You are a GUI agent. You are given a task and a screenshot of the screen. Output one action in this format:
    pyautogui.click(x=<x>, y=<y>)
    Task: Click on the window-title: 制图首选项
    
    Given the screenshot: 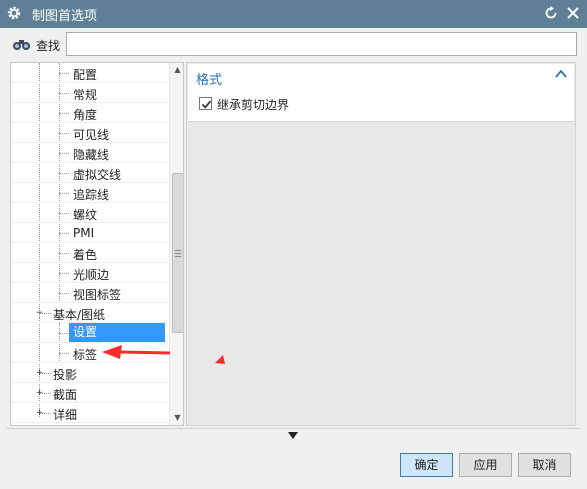 What is the action you would take?
    pyautogui.click(x=65, y=16)
    